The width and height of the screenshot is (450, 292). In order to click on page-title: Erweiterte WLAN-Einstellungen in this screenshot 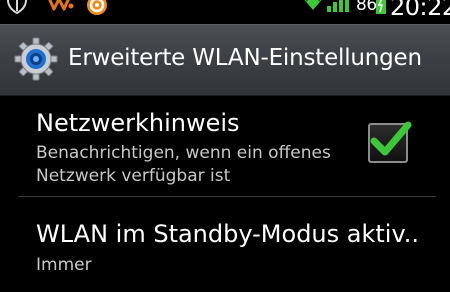, I will do `click(245, 58)`.